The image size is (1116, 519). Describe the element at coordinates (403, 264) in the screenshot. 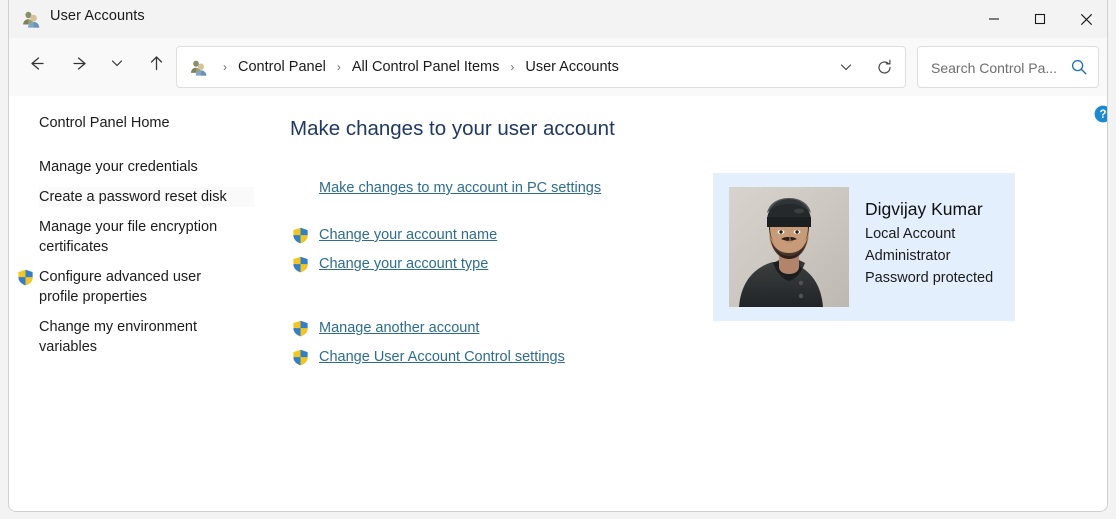

I see `link-change-account-type: Change your account type` at that location.